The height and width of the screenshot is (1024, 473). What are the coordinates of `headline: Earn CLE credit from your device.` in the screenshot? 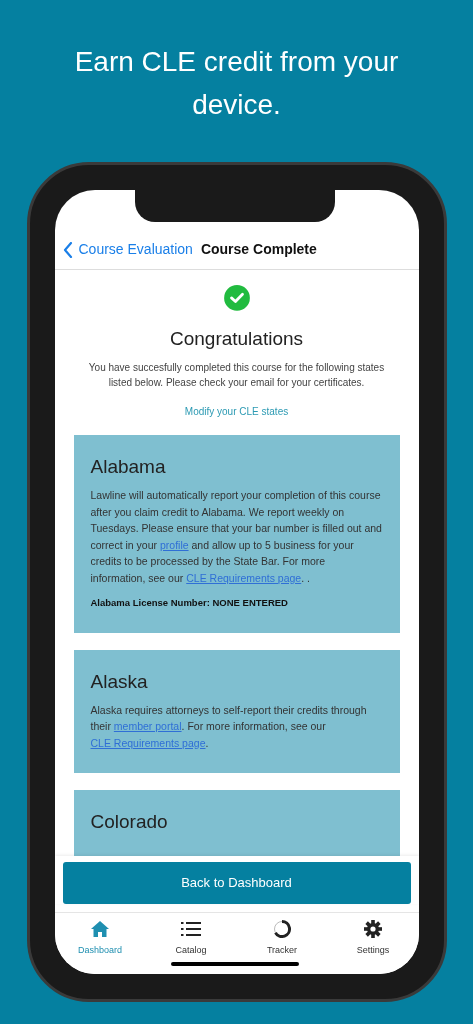 It's located at (236, 83).